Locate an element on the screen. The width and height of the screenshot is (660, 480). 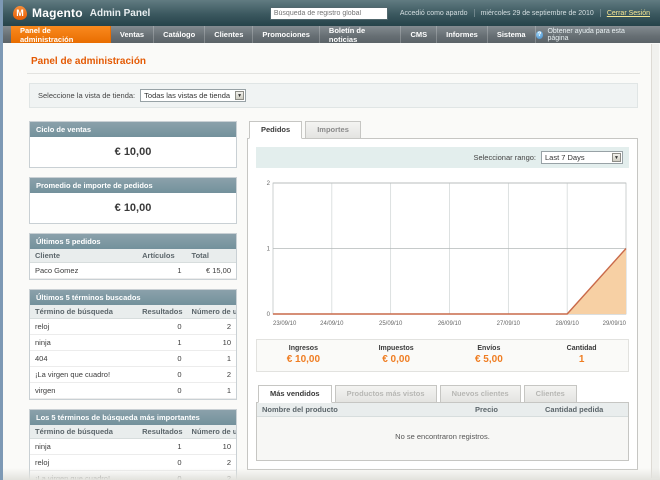
logout-link: Cerrar Sesión is located at coordinates (628, 13).